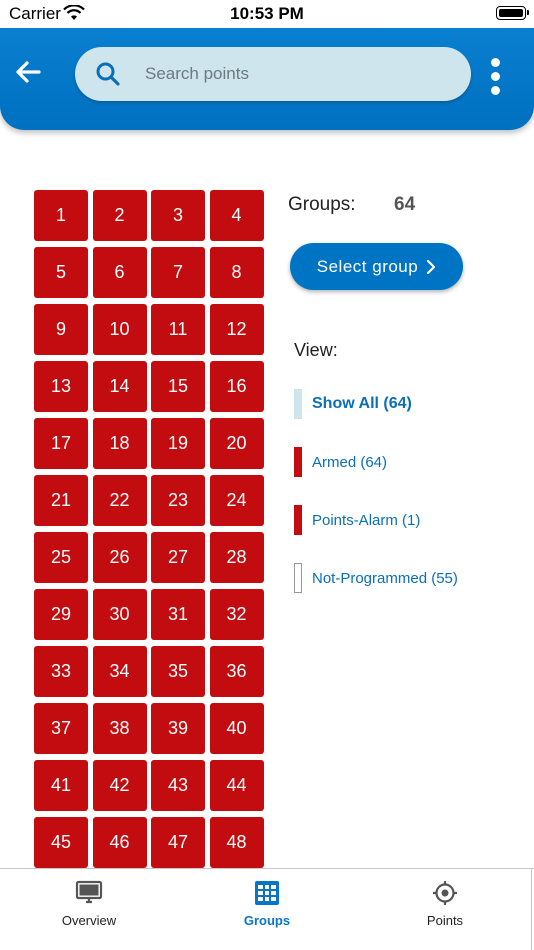 This screenshot has height=950, width=534. I want to click on tab-label: Overview, so click(89, 920).